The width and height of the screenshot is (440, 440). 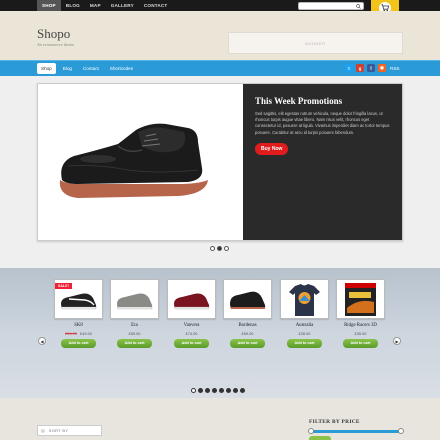 I want to click on product-current-price: £69.00, so click(x=247, y=333).